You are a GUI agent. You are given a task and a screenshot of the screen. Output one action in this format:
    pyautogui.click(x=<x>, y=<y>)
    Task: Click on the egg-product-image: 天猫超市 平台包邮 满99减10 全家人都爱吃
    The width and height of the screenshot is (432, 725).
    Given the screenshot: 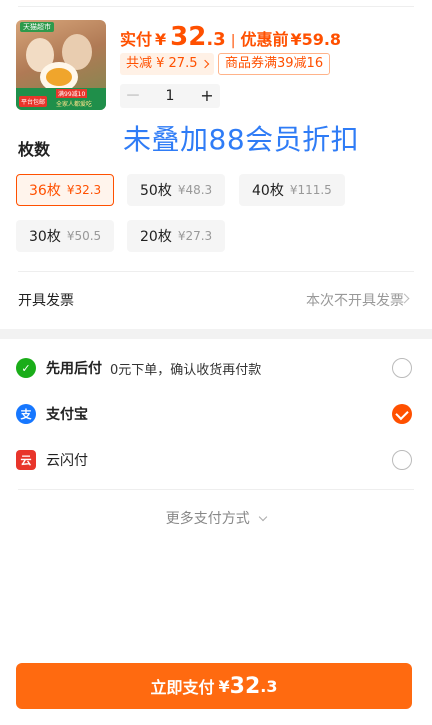 What is the action you would take?
    pyautogui.click(x=61, y=65)
    